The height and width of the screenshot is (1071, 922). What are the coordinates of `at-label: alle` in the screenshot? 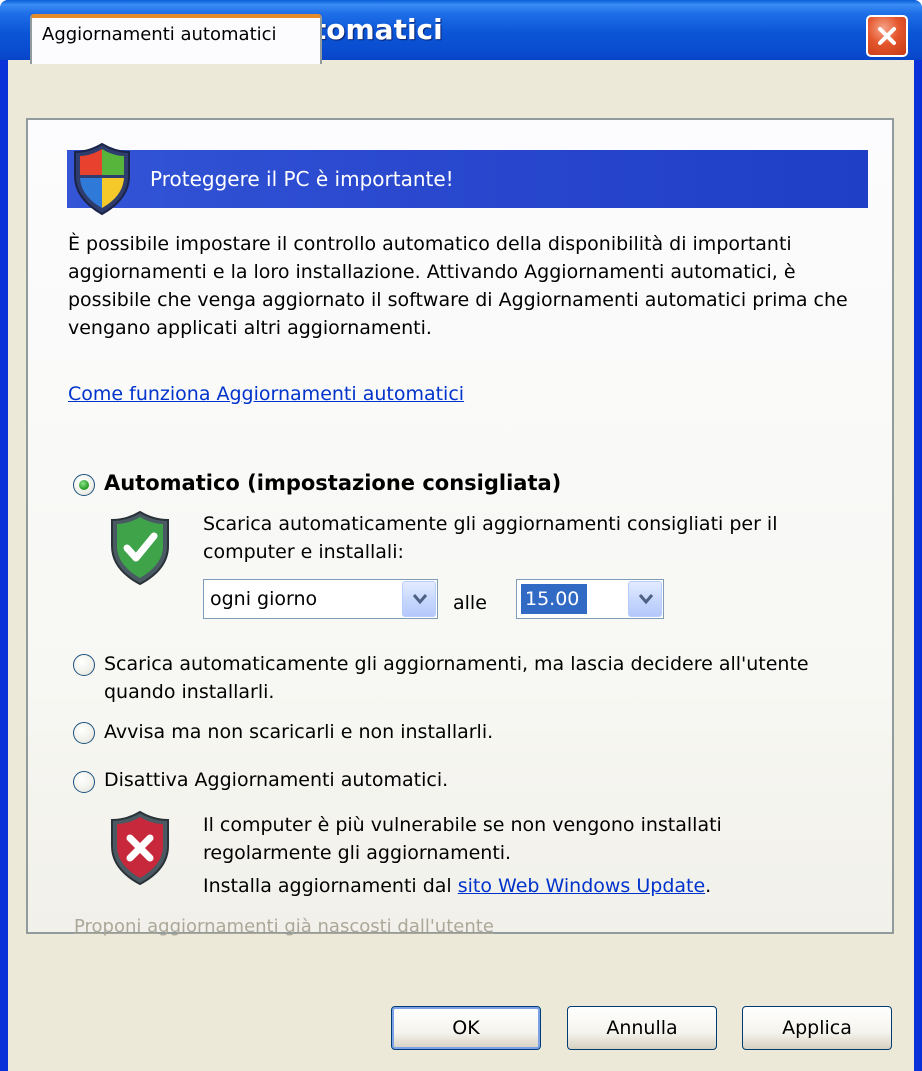 It's located at (470, 603).